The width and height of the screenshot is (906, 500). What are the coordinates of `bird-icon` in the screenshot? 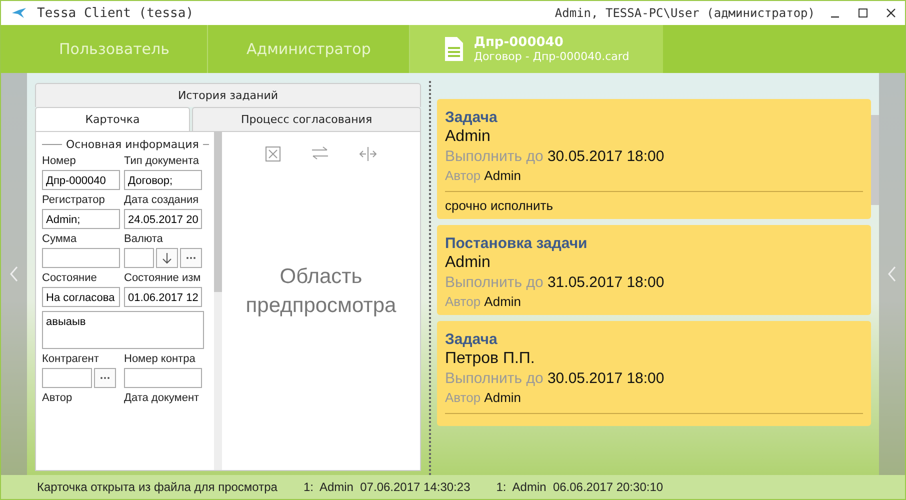 It's located at (19, 13).